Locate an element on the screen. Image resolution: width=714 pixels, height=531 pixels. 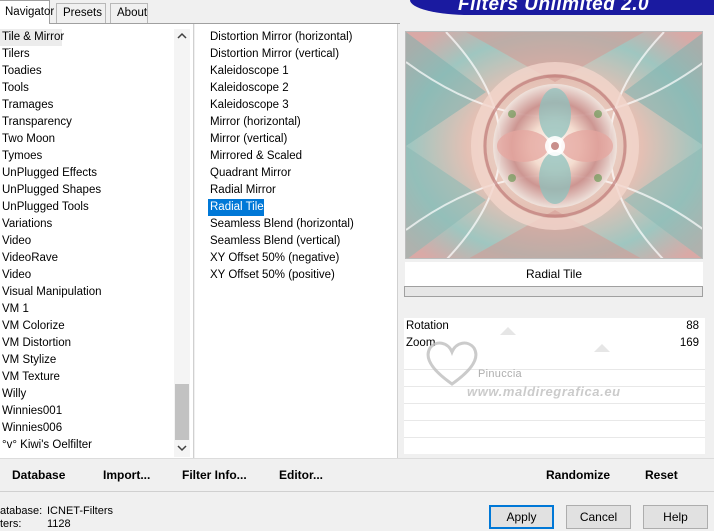
category-item: Tile & Mirror is located at coordinates (32, 37).